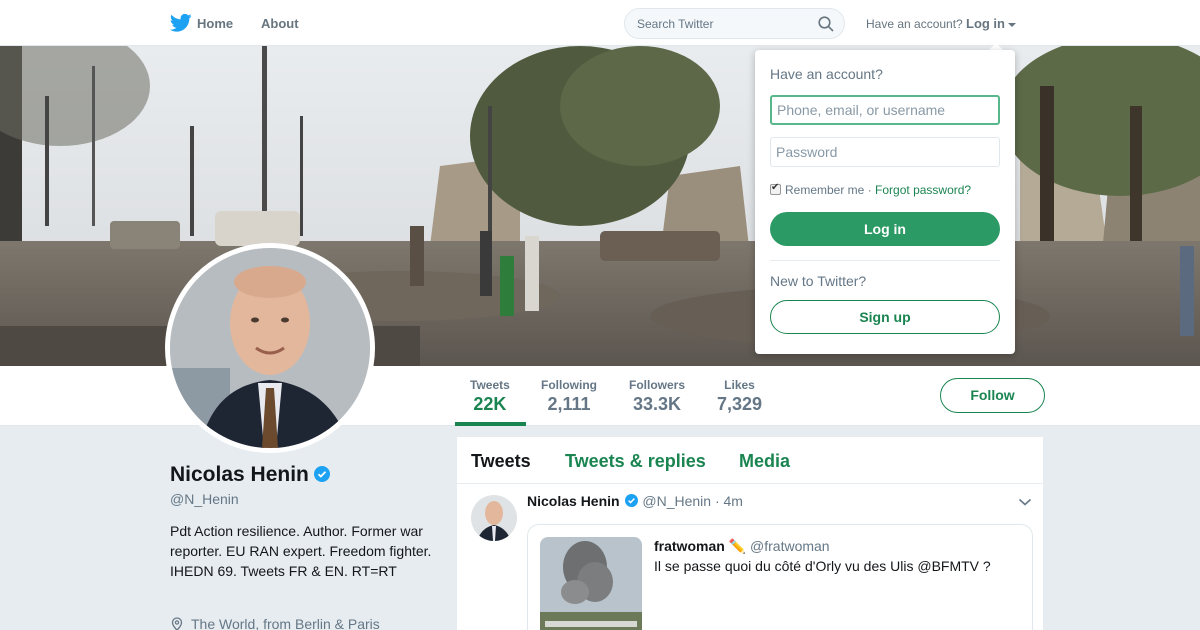  I want to click on profile-name: Nicolas Henin, so click(250, 475).